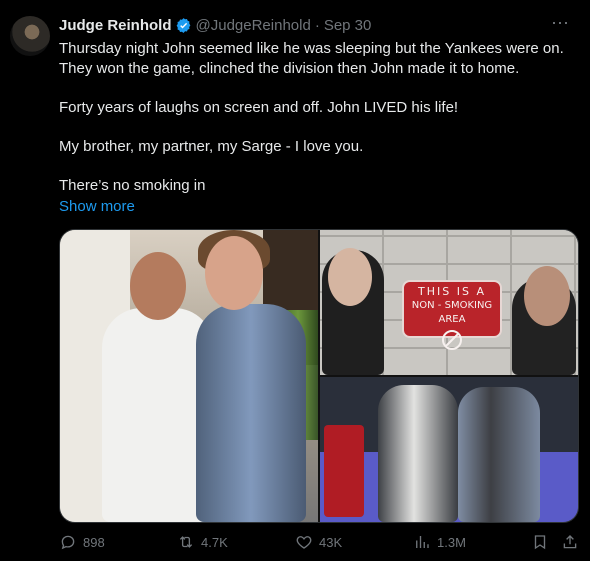 The width and height of the screenshot is (590, 561). Describe the element at coordinates (115, 25) in the screenshot. I see `author-name: Judge Reinhold` at that location.